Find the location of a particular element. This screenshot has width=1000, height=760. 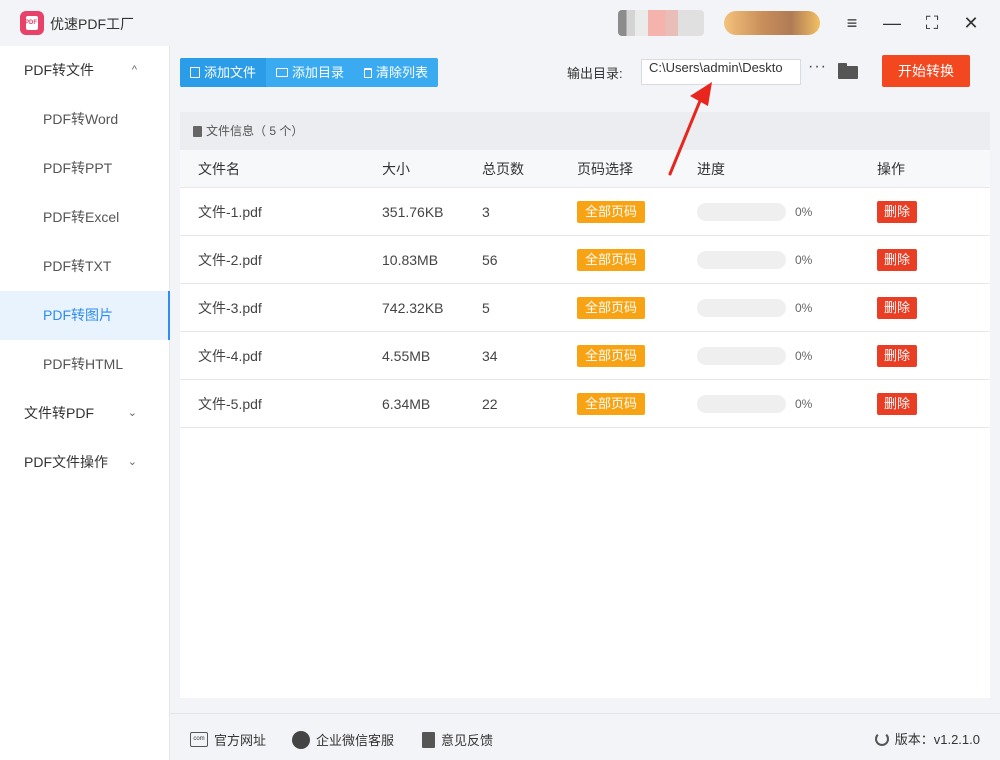

app-title: 优速PDF工厂 is located at coordinates (92, 24).